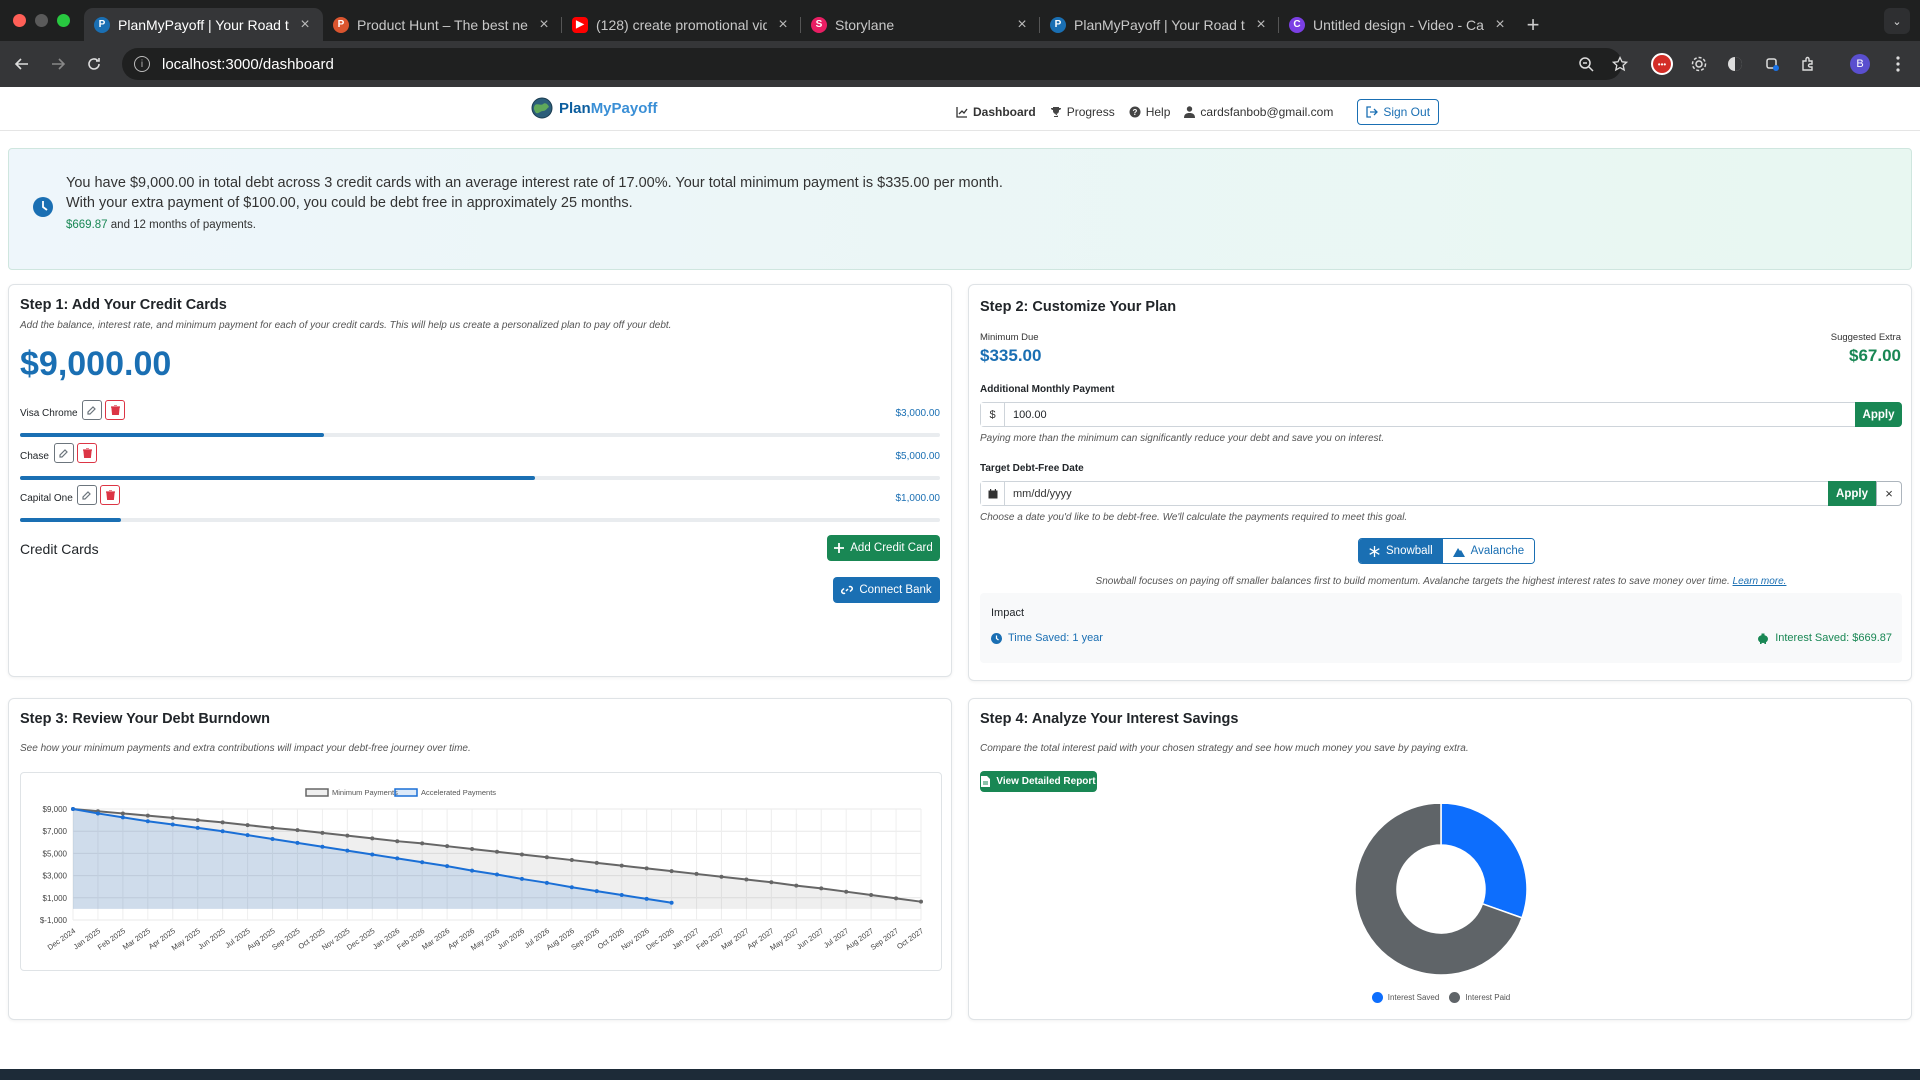 The width and height of the screenshot is (1920, 1080). I want to click on connect-bank-button: Connect Bank, so click(886, 590).